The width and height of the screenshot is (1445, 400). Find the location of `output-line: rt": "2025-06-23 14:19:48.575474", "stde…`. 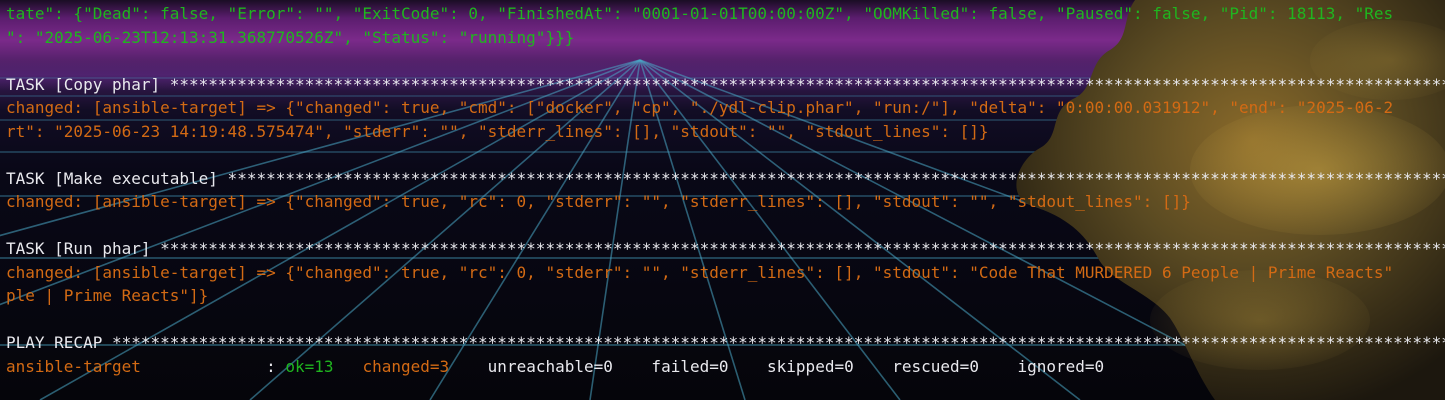

output-line: rt": "2025-06-23 14:19:48.575474", "stde… is located at coordinates (497, 131).